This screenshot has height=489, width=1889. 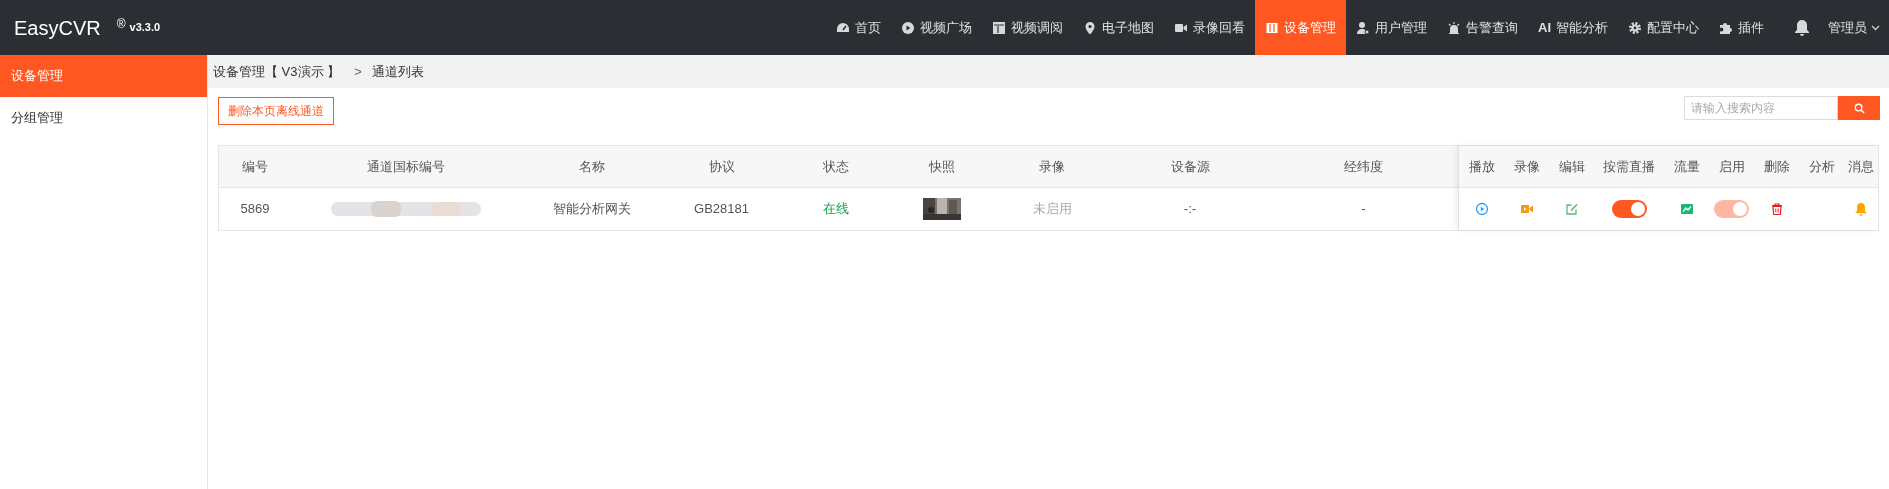 I want to click on column-header: 删除, so click(x=1776, y=166).